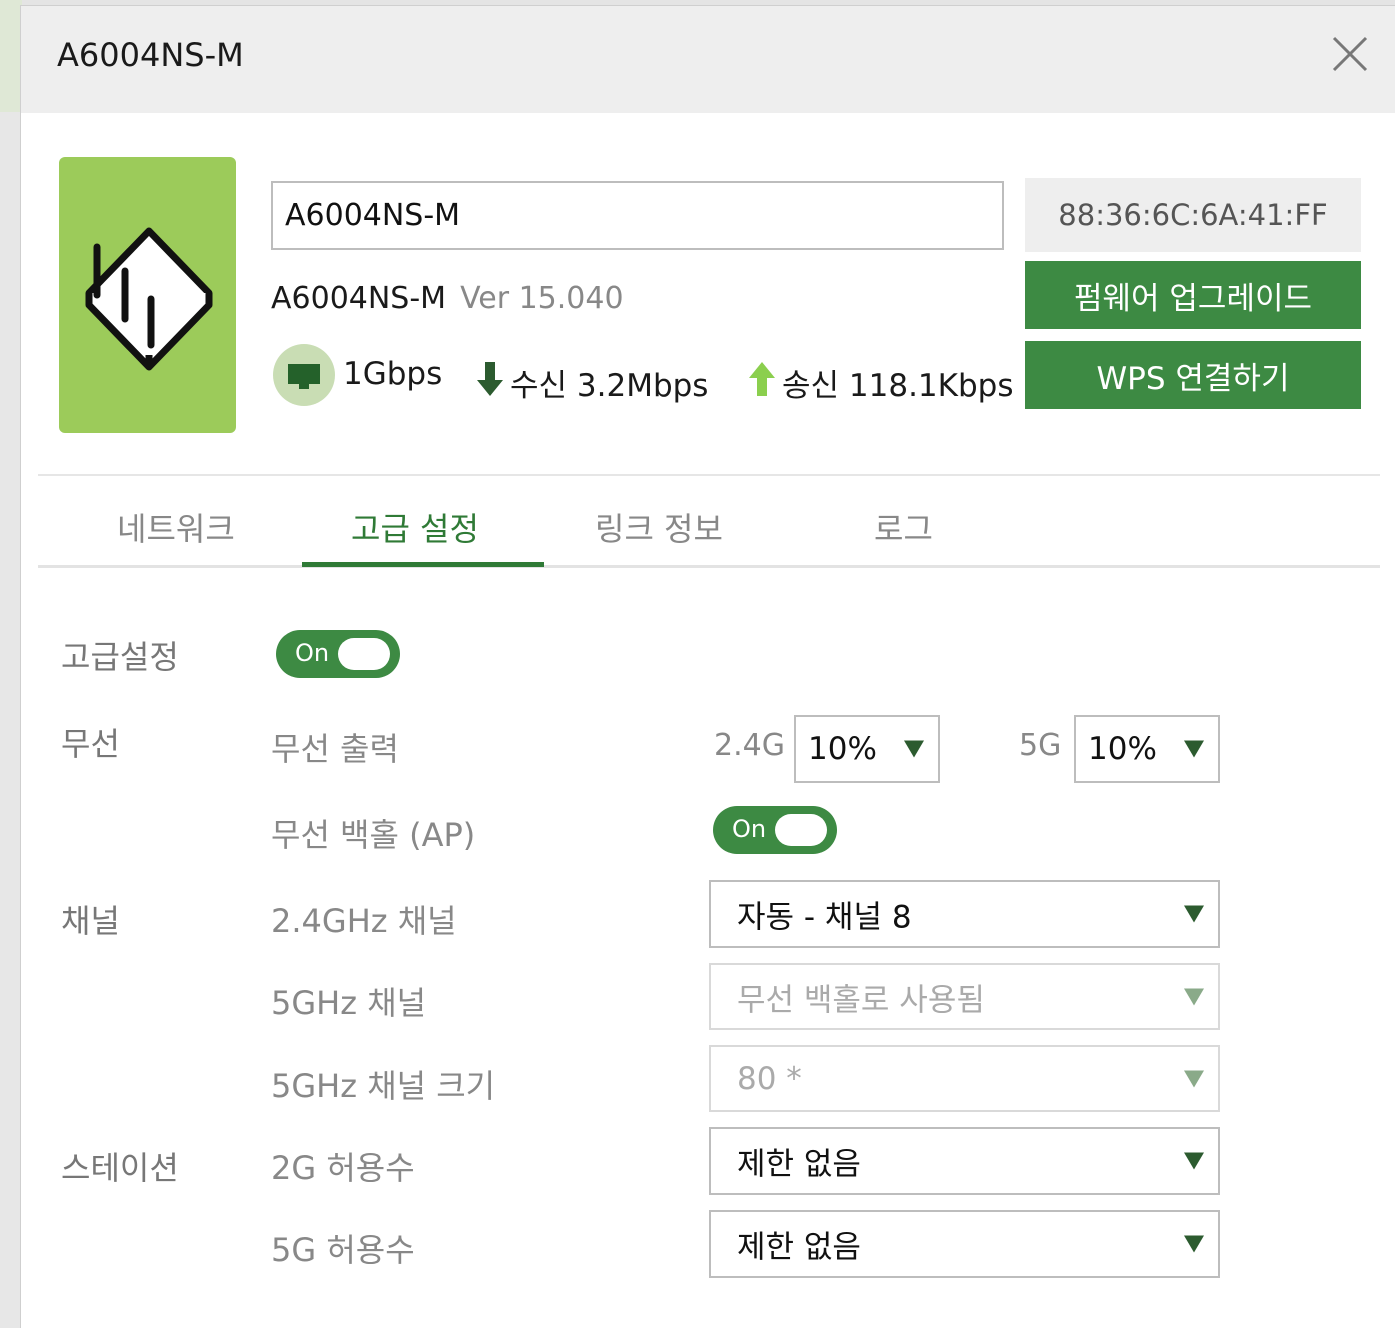 Image resolution: width=1395 pixels, height=1328 pixels. What do you see at coordinates (898, 386) in the screenshot?
I see `upload-rate: 송신 118.1Kbps` at bounding box center [898, 386].